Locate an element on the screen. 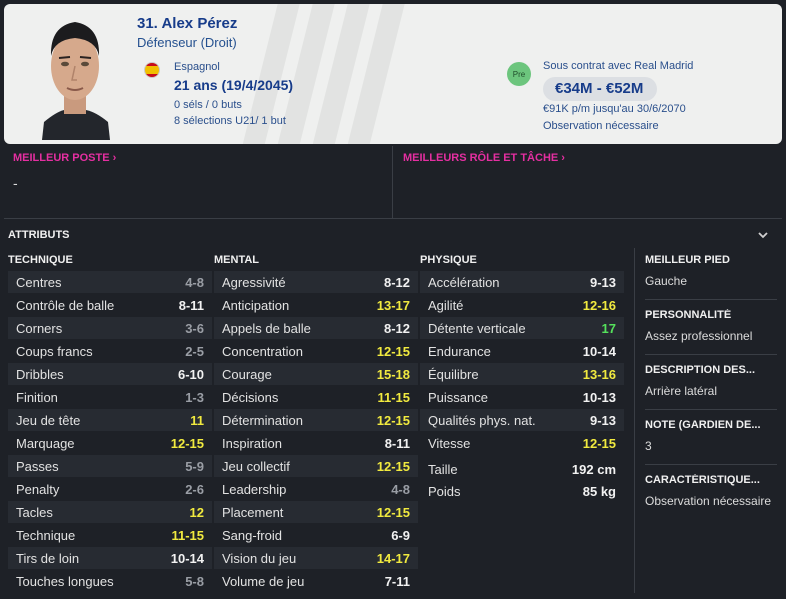 Image resolution: width=786 pixels, height=599 pixels. mental-attribute-row: Sang-froid 6-9 is located at coordinates (316, 535).